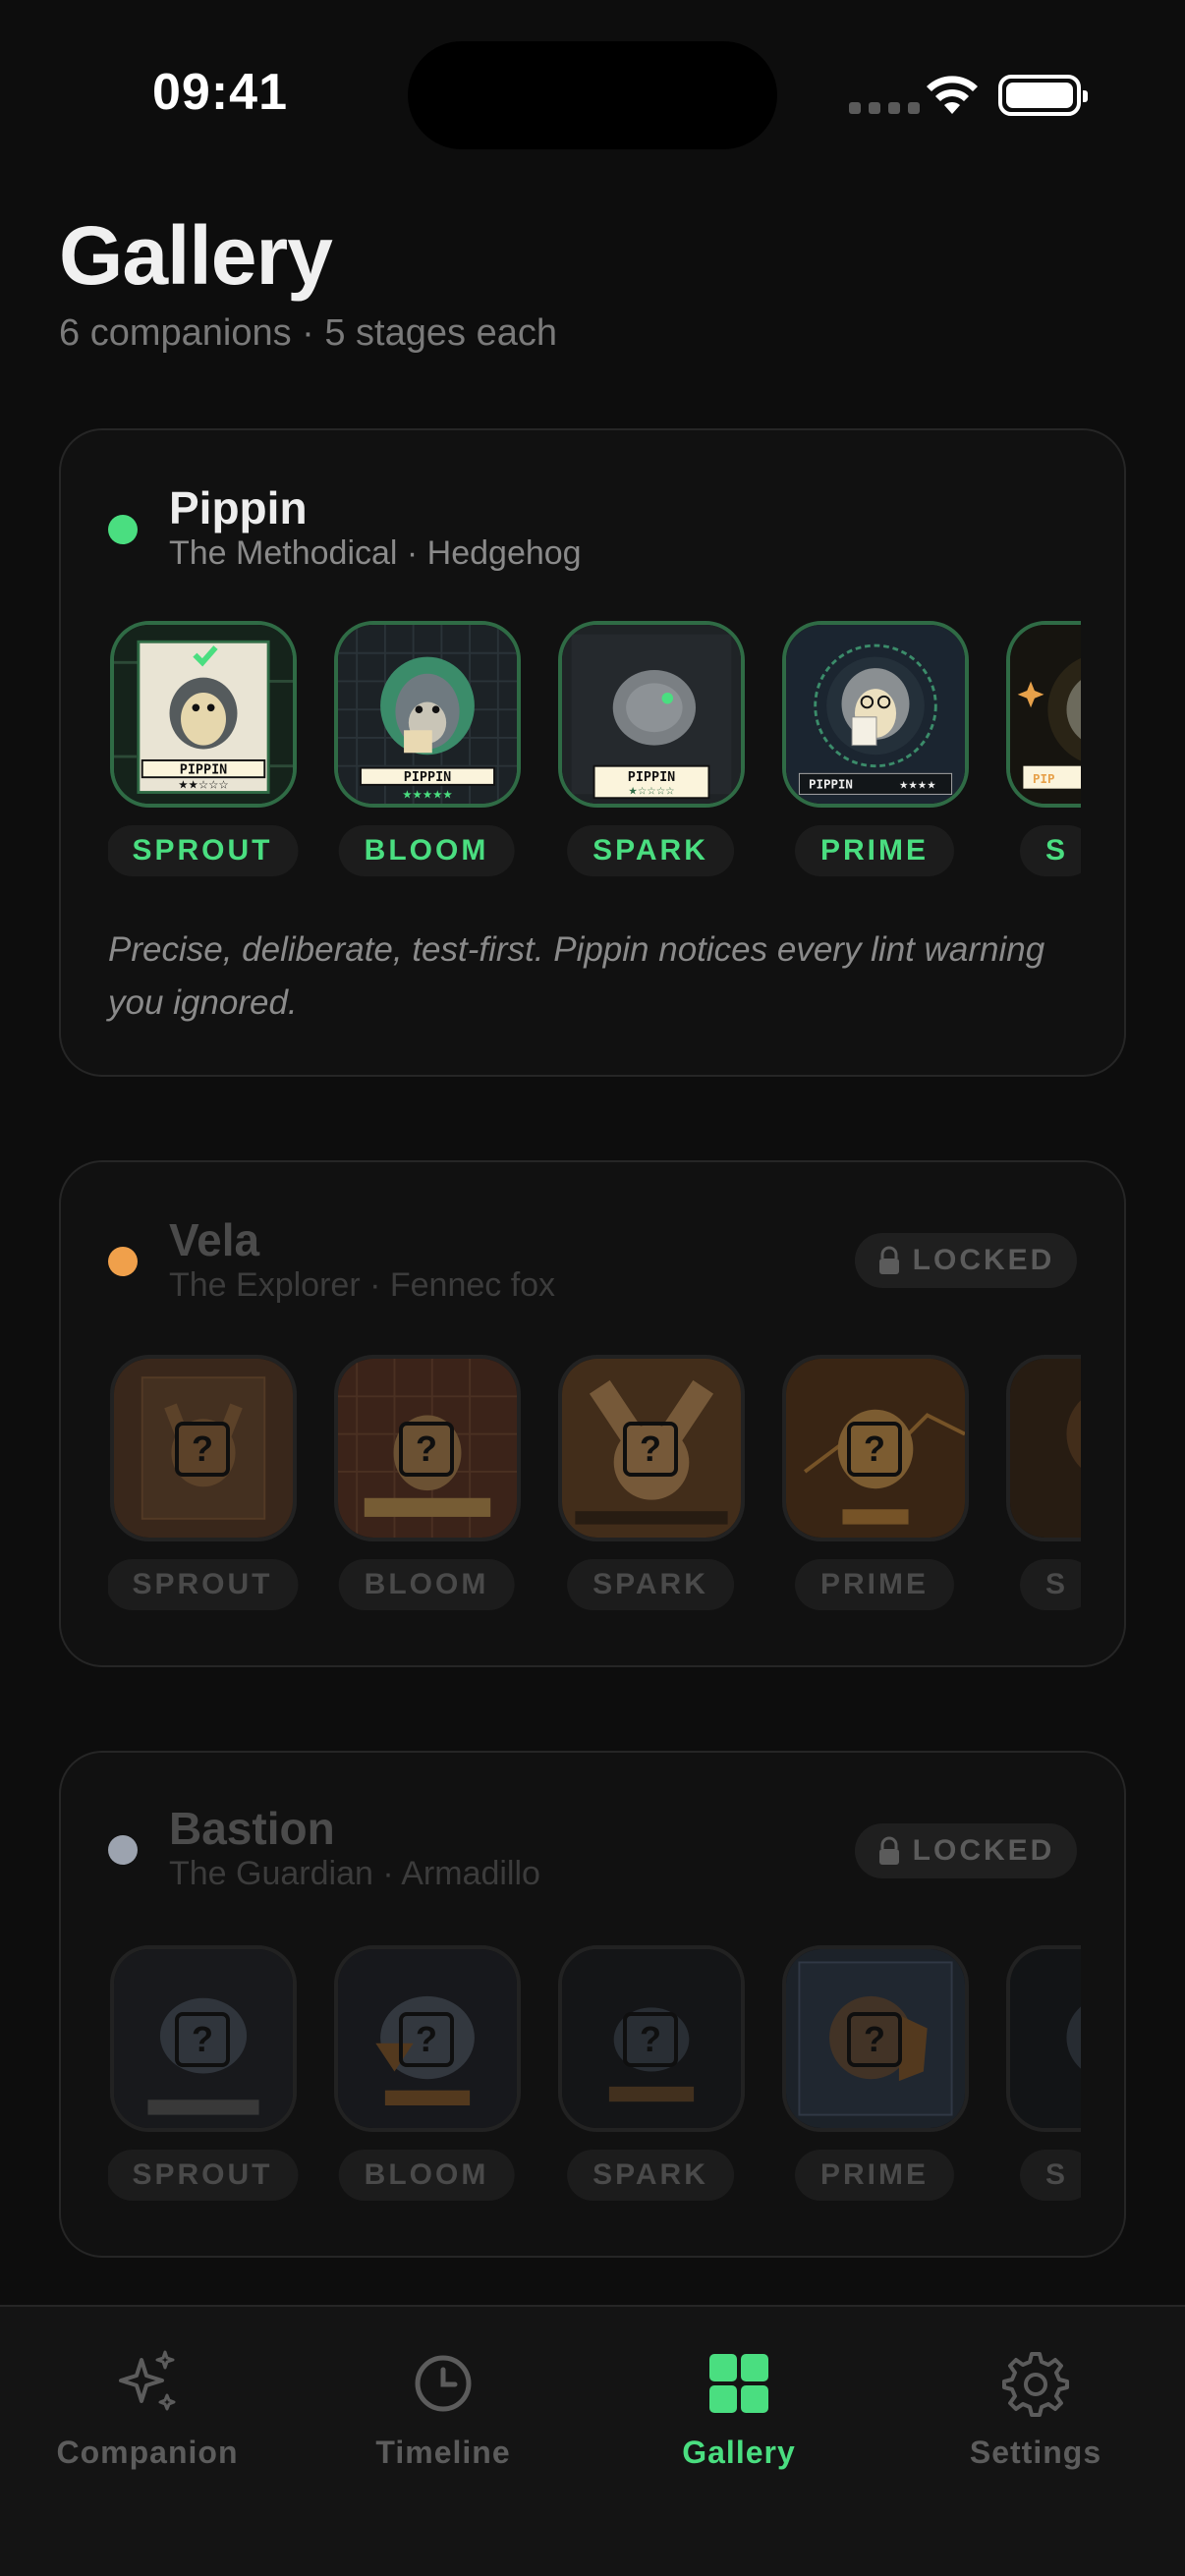 The width and height of the screenshot is (1185, 2576). What do you see at coordinates (428, 714) in the screenshot?
I see `stage-thumbnail: PIPPIN ★★★★★` at bounding box center [428, 714].